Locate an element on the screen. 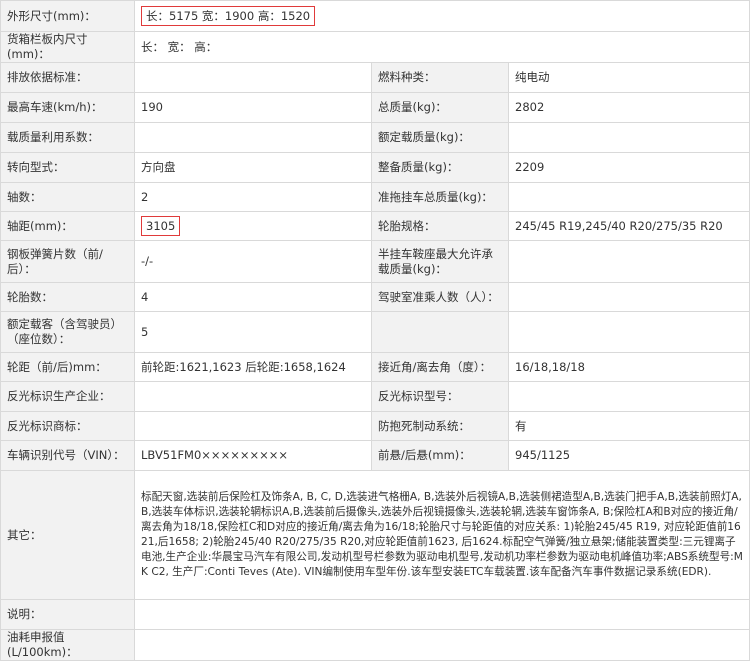 The image size is (750, 661). reflector-maker-label: 反光标识生产企业： is located at coordinates (67, 396).